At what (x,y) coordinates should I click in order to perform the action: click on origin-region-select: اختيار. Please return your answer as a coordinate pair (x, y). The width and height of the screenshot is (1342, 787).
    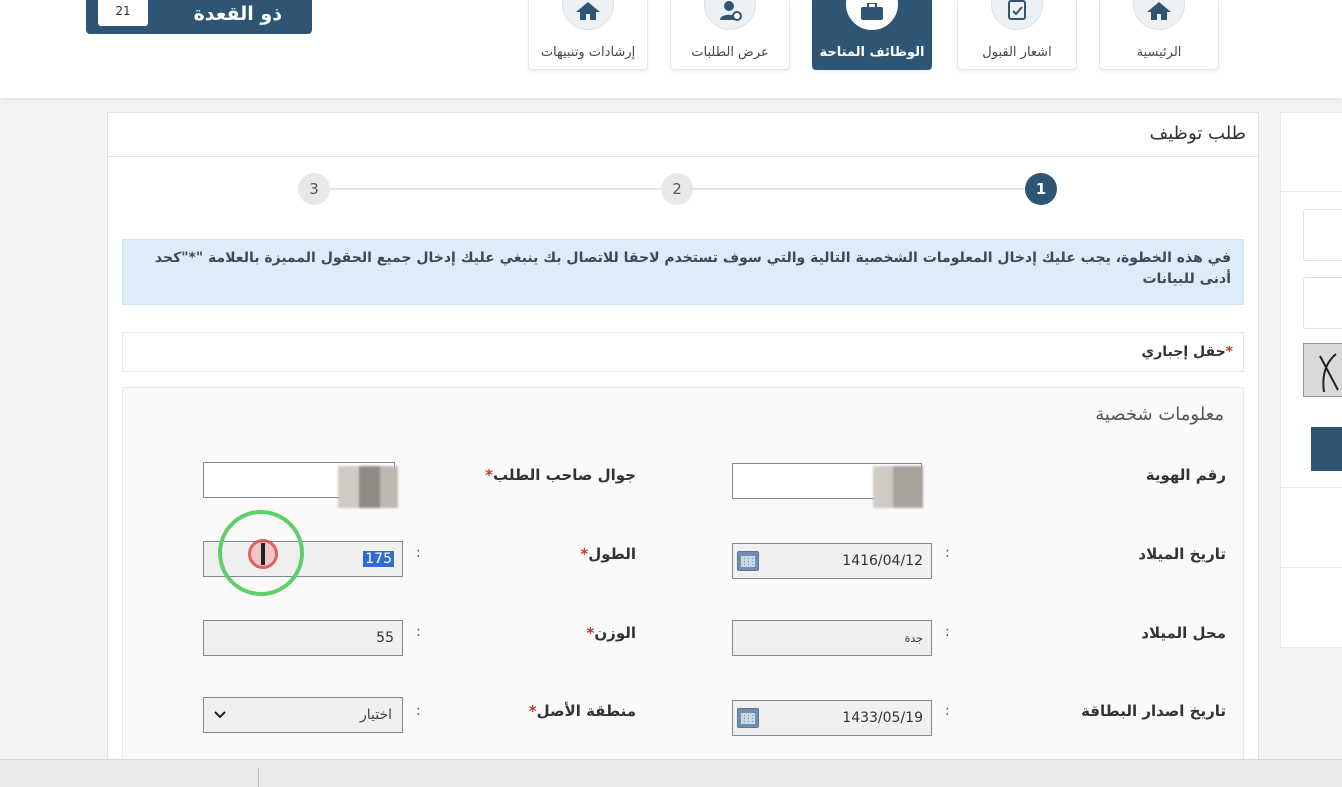
    Looking at the image, I should click on (303, 715).